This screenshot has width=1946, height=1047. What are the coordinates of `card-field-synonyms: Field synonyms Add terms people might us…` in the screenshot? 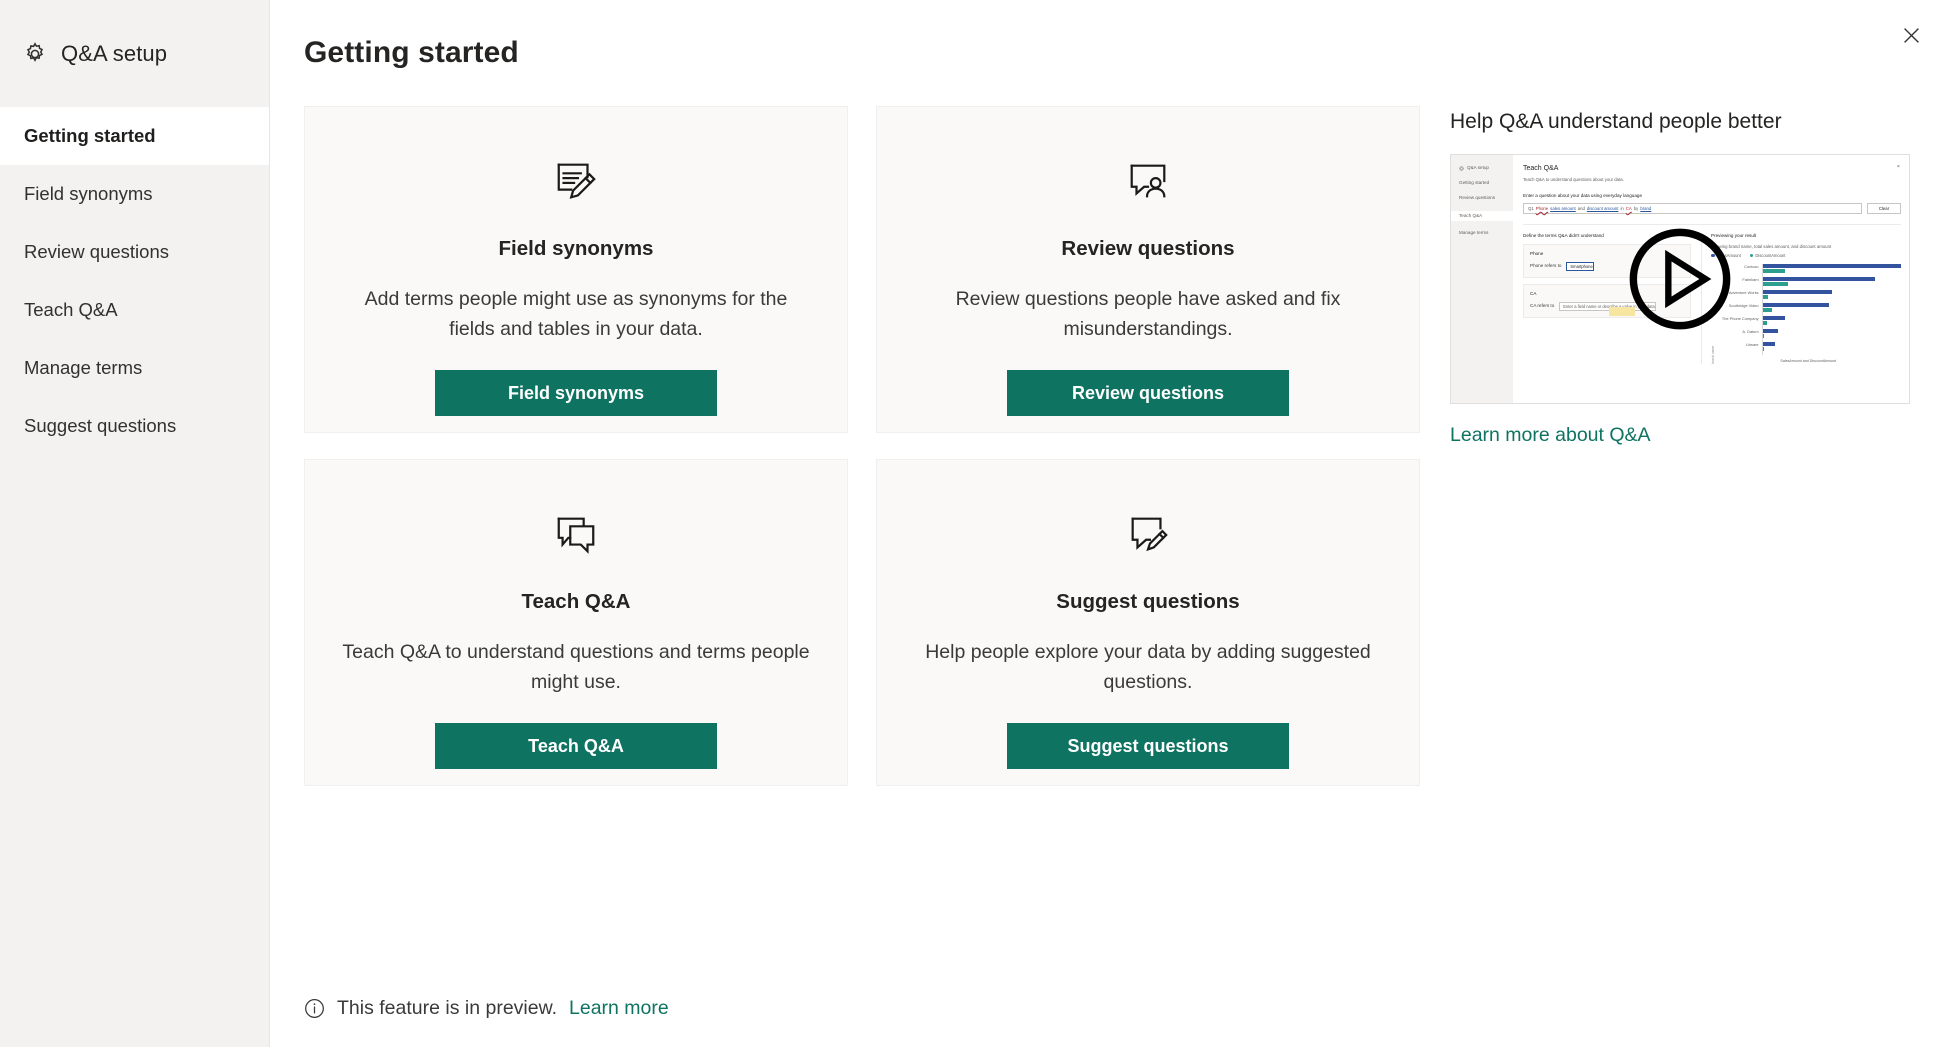 It's located at (576, 269).